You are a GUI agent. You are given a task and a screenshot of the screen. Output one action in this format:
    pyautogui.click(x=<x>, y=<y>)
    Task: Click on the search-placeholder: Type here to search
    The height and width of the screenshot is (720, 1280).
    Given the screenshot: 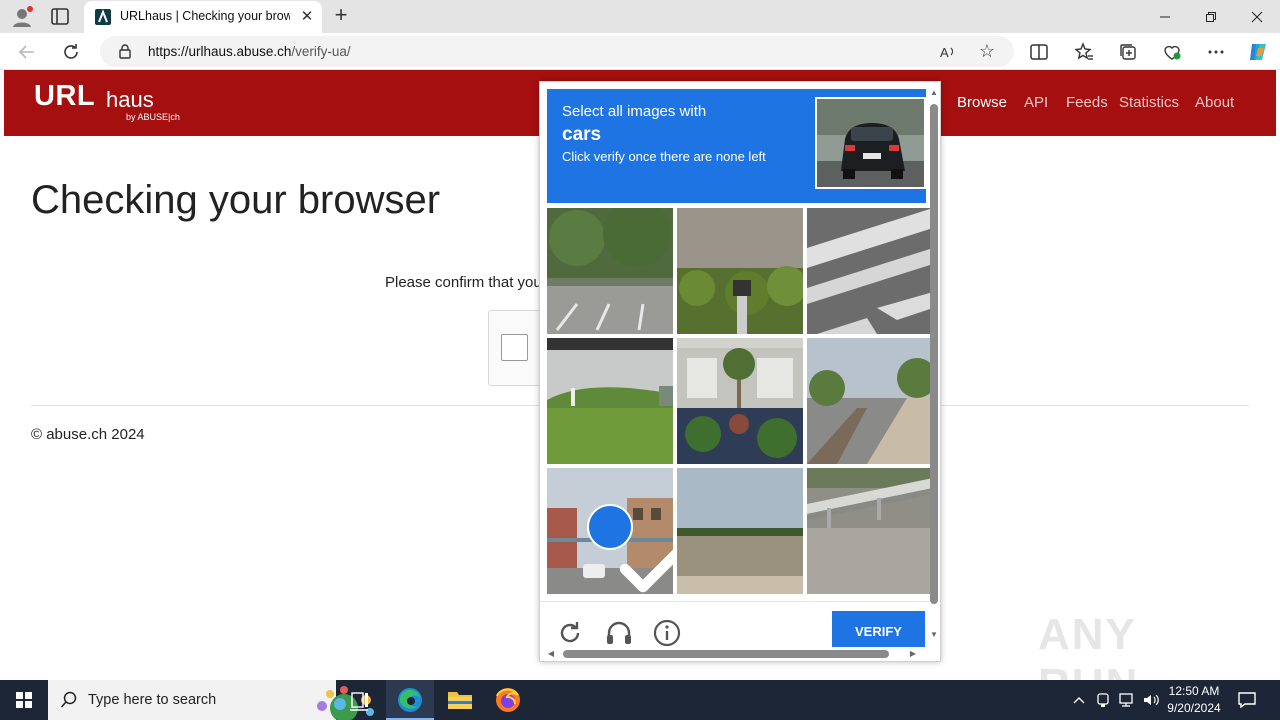 What is the action you would take?
    pyautogui.click(x=152, y=700)
    